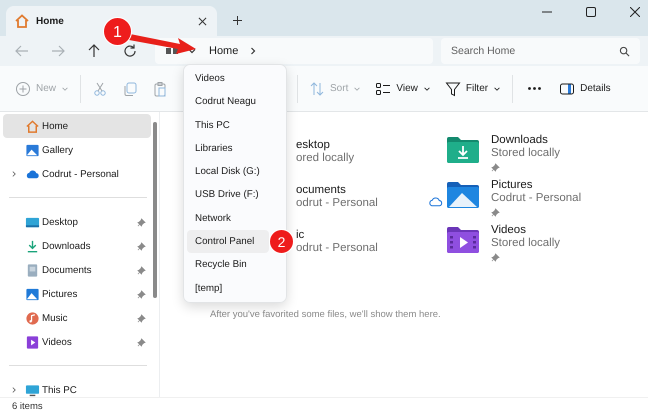 Image resolution: width=648 pixels, height=415 pixels. Describe the element at coordinates (317, 88) in the screenshot. I see `sort-arrows-icon` at that location.